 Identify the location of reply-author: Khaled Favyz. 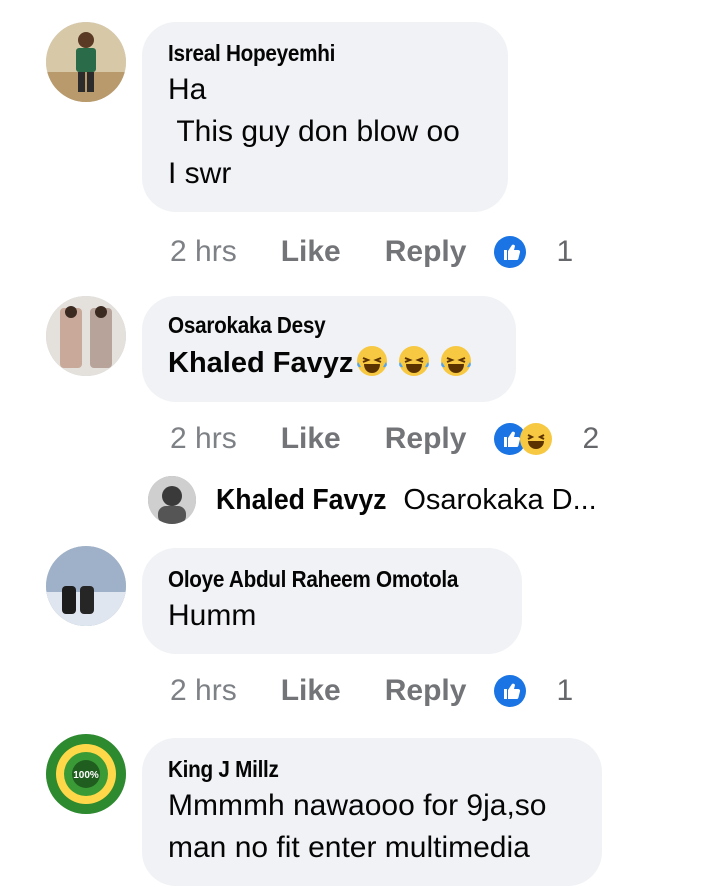
(301, 500).